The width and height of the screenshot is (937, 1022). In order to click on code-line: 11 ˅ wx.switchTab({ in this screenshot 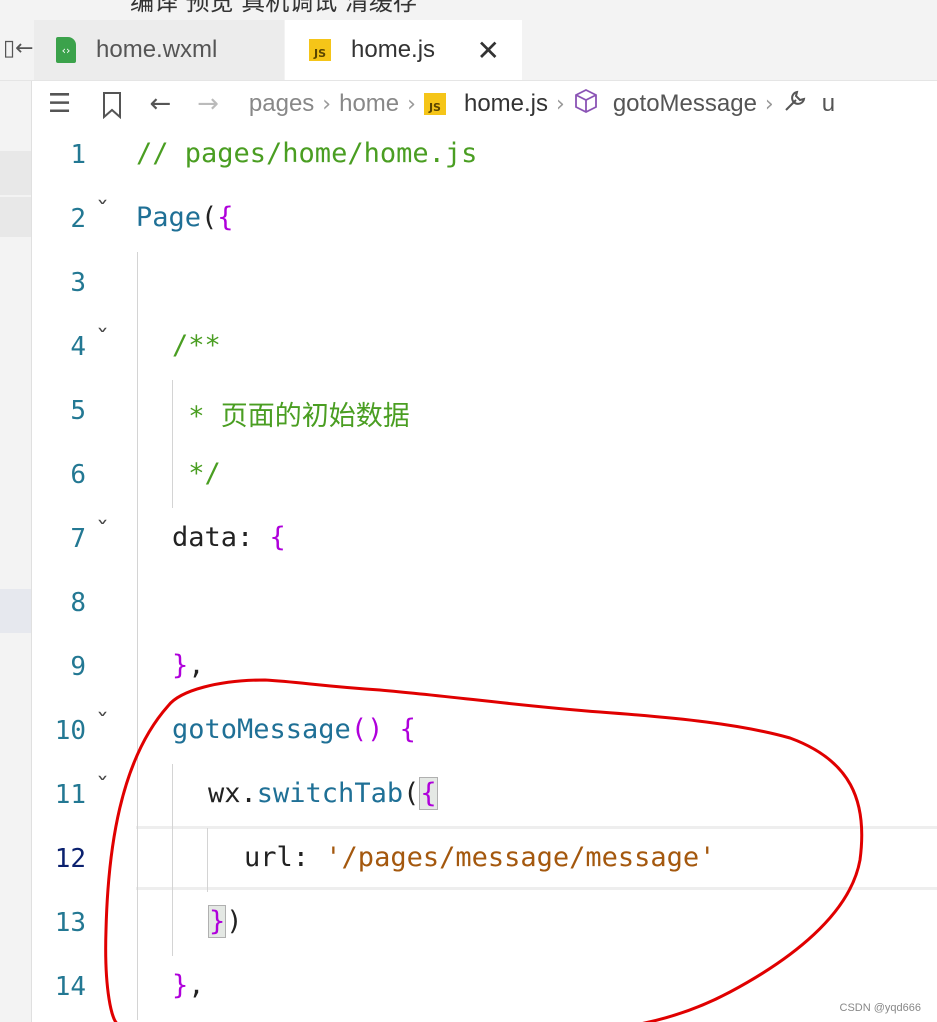, I will do `click(484, 796)`.